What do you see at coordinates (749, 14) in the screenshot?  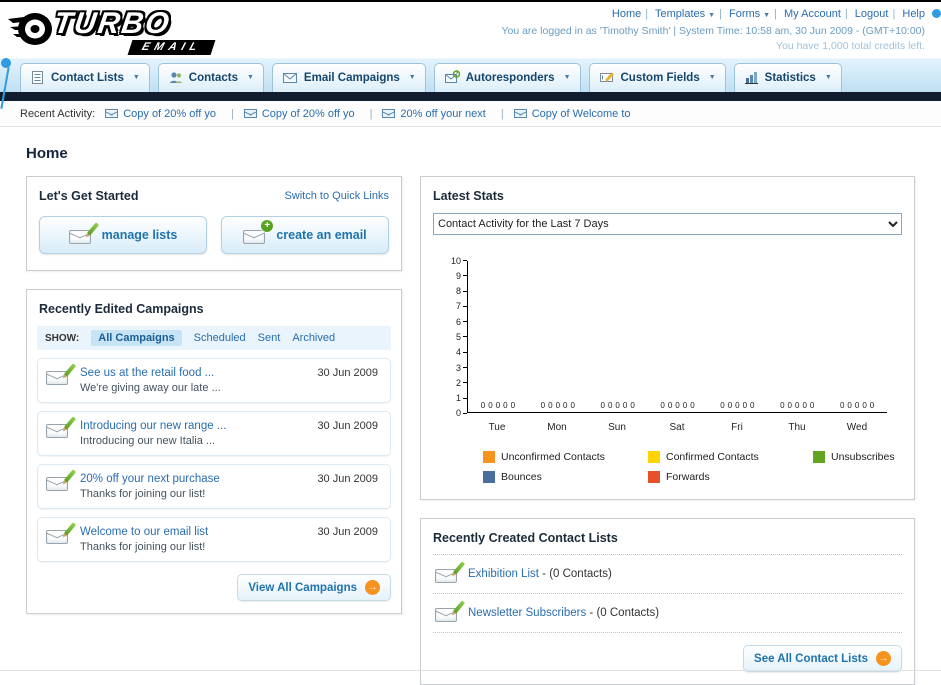 I see `top-link-forms: Forms` at bounding box center [749, 14].